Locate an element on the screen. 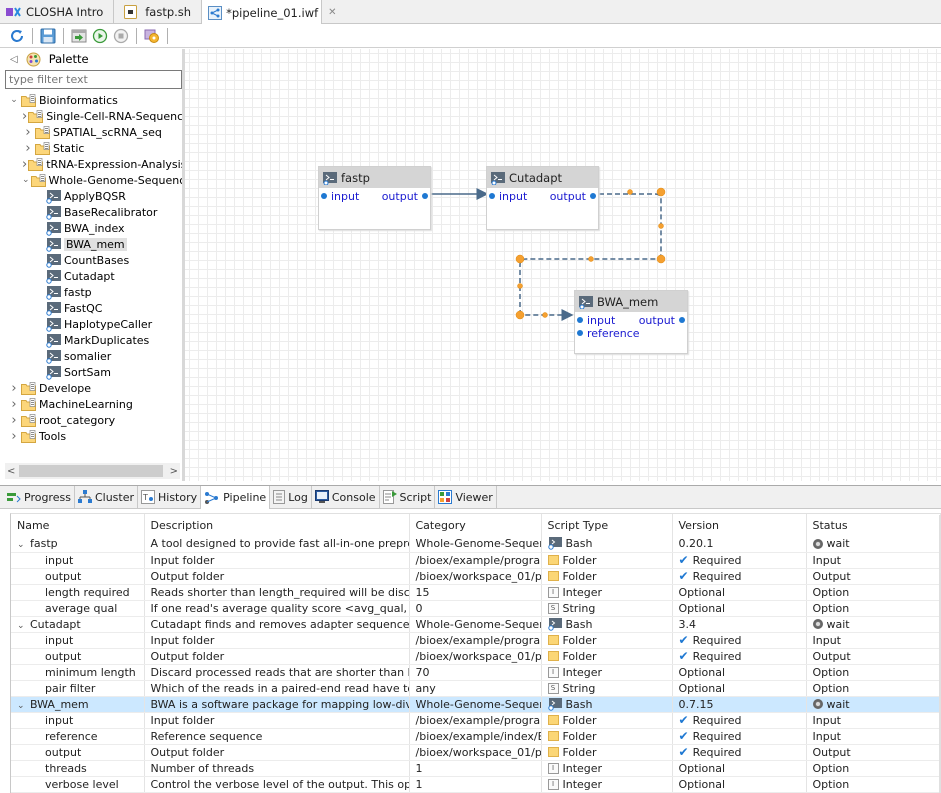 Image resolution: width=941 pixels, height=793 pixels. view-tab-progress: Progress is located at coordinates (39, 497).